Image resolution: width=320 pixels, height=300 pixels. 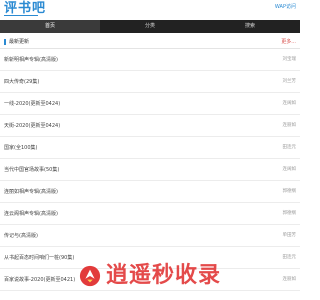 I want to click on list-item-title: 国家(全100集), so click(x=20, y=148).